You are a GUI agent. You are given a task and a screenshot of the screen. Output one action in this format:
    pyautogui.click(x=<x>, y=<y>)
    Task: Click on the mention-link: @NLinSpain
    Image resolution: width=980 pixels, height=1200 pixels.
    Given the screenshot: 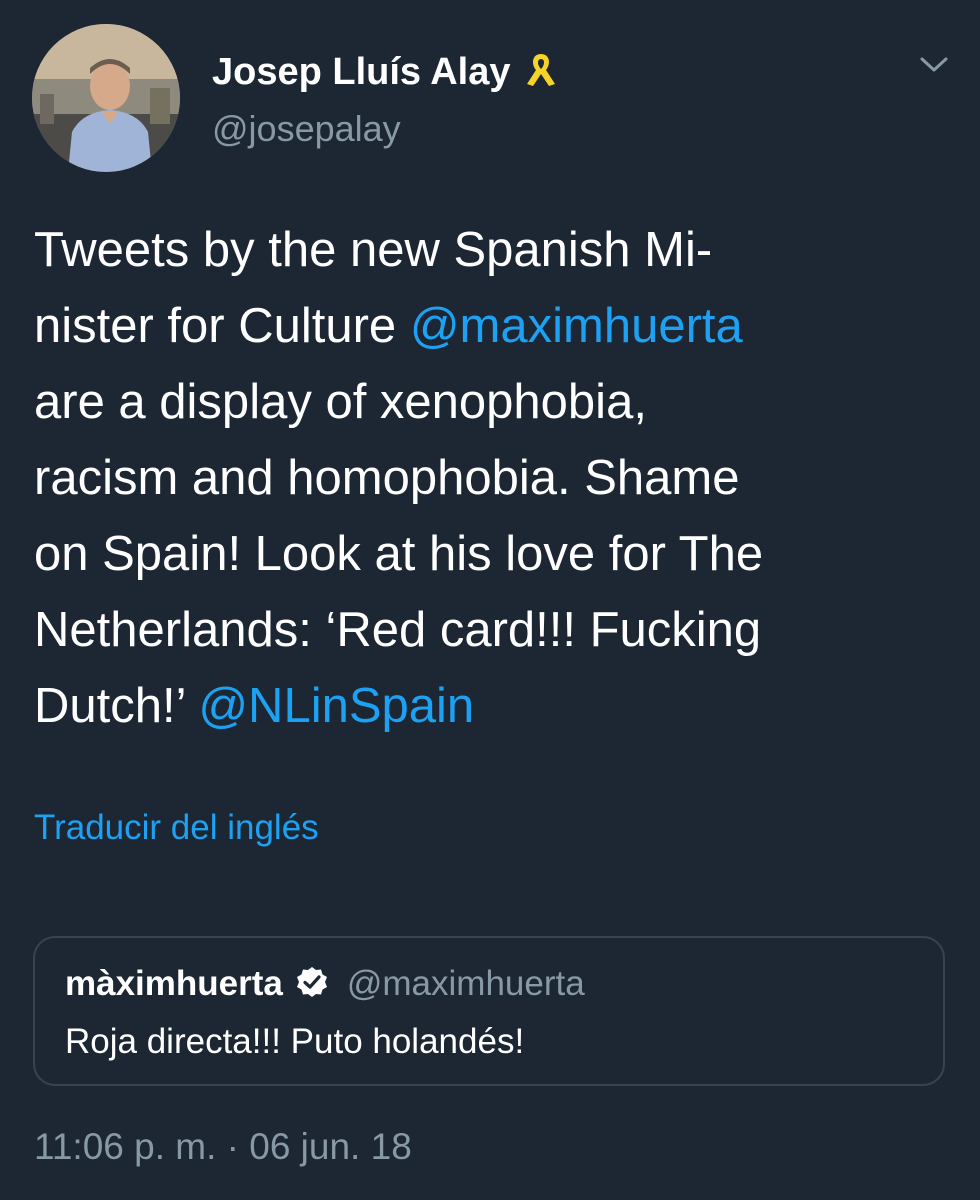 What is the action you would take?
    pyautogui.click(x=336, y=706)
    